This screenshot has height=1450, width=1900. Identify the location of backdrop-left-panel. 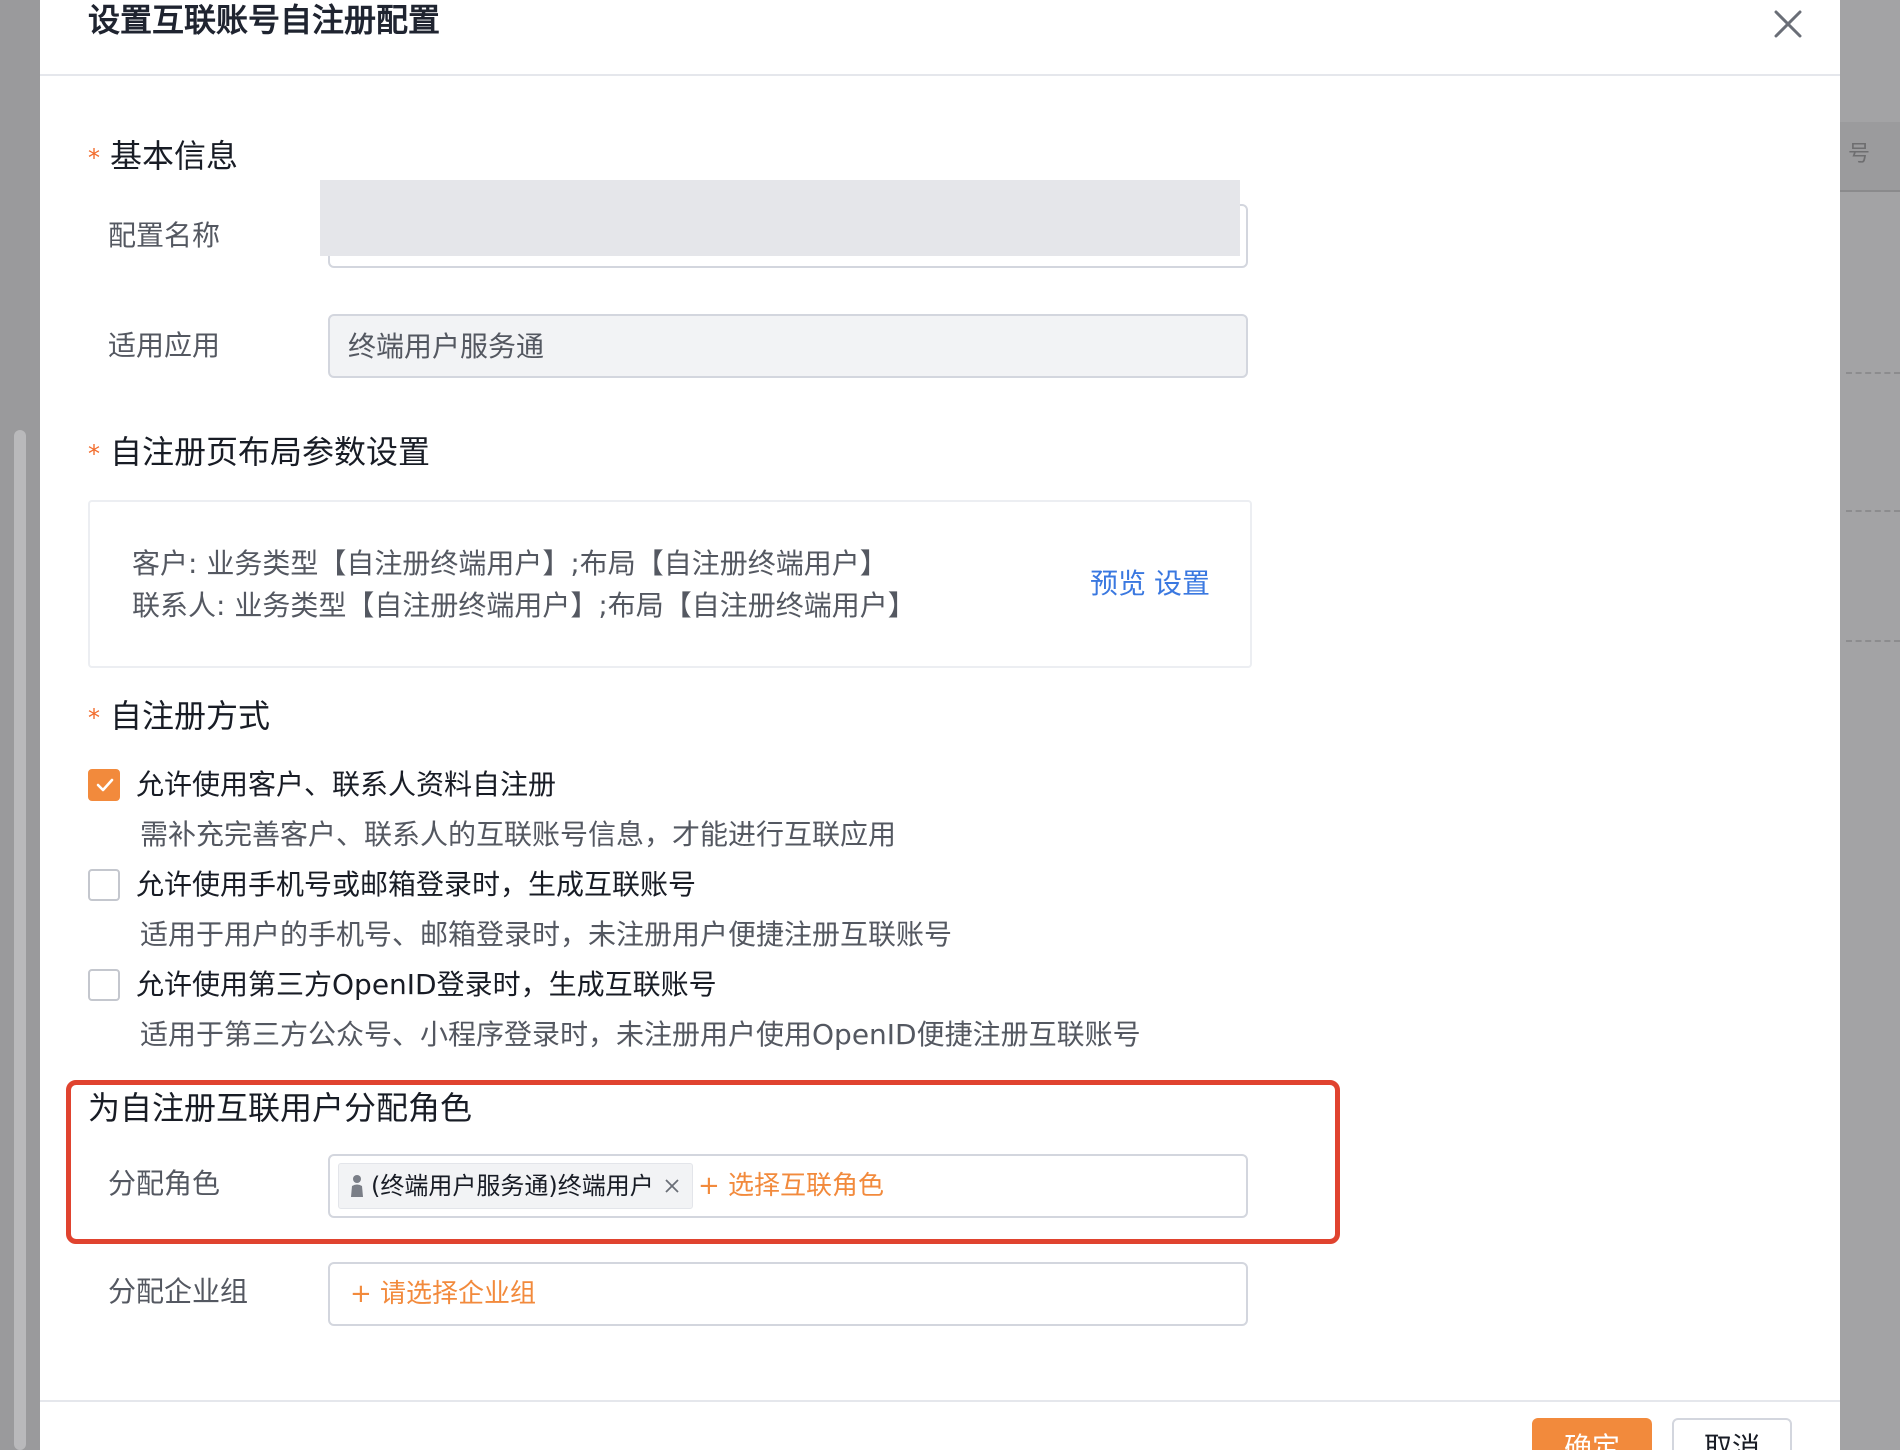
(20, 725).